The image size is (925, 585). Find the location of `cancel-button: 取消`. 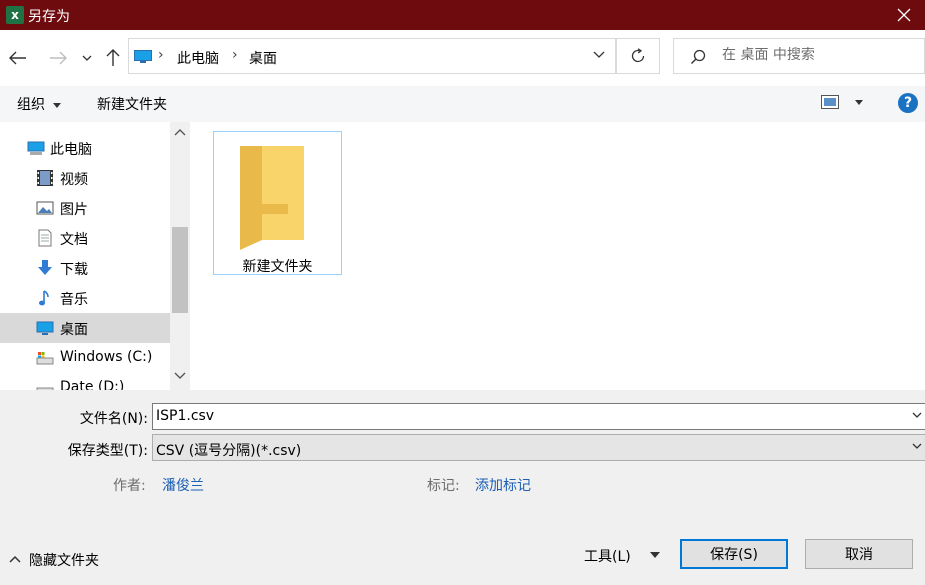

cancel-button: 取消 is located at coordinates (859, 554).